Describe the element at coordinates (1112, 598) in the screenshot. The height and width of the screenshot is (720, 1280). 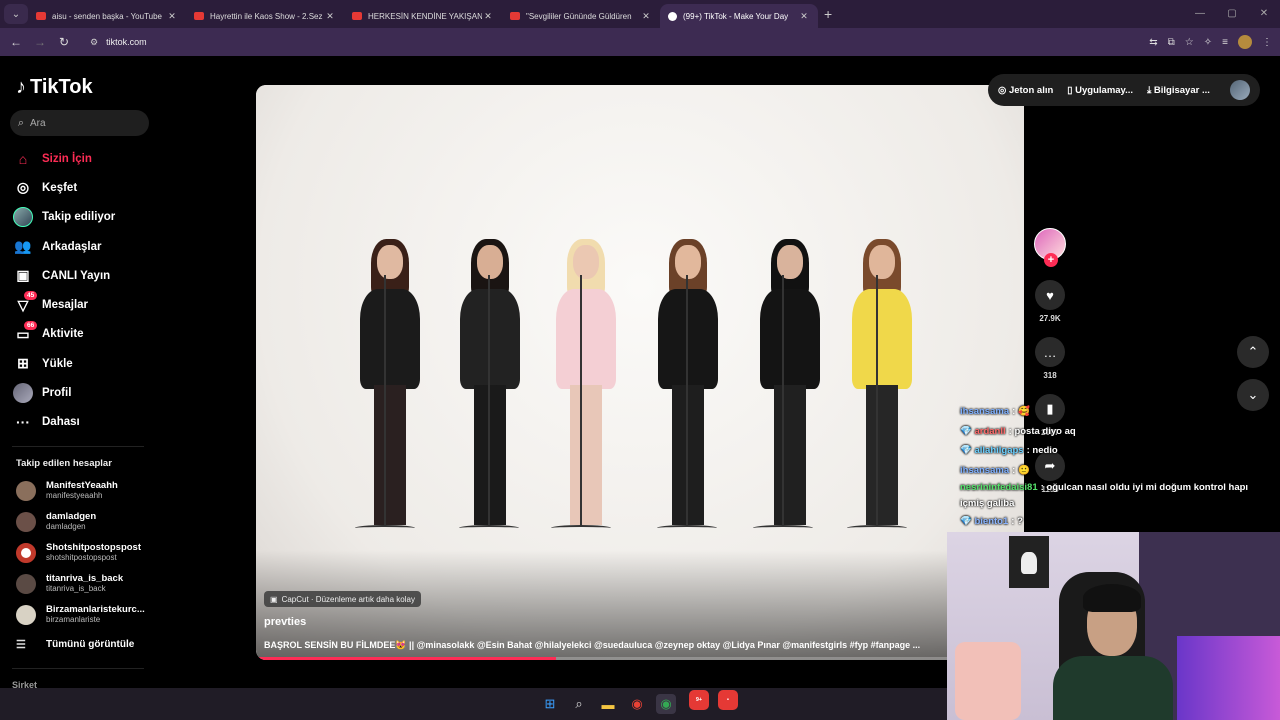
I see `streamer-hair` at that location.